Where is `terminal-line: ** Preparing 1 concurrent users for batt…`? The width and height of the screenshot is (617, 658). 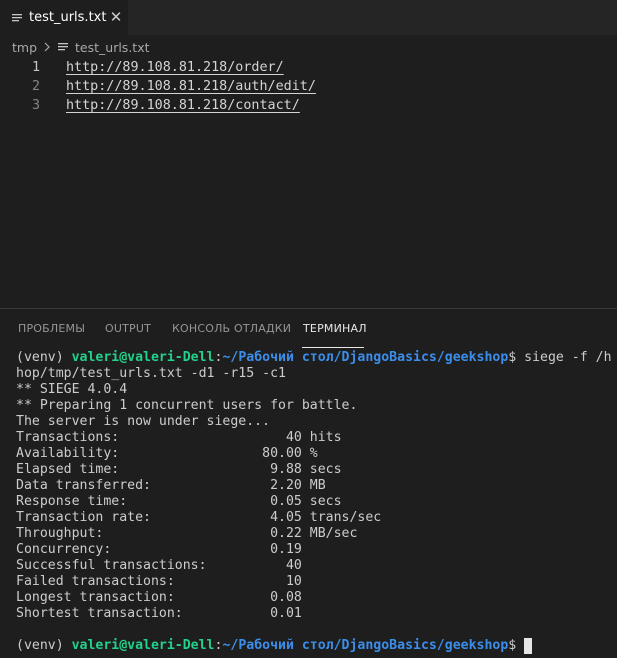
terminal-line: ** Preparing 1 concurrent users for batt… is located at coordinates (187, 405).